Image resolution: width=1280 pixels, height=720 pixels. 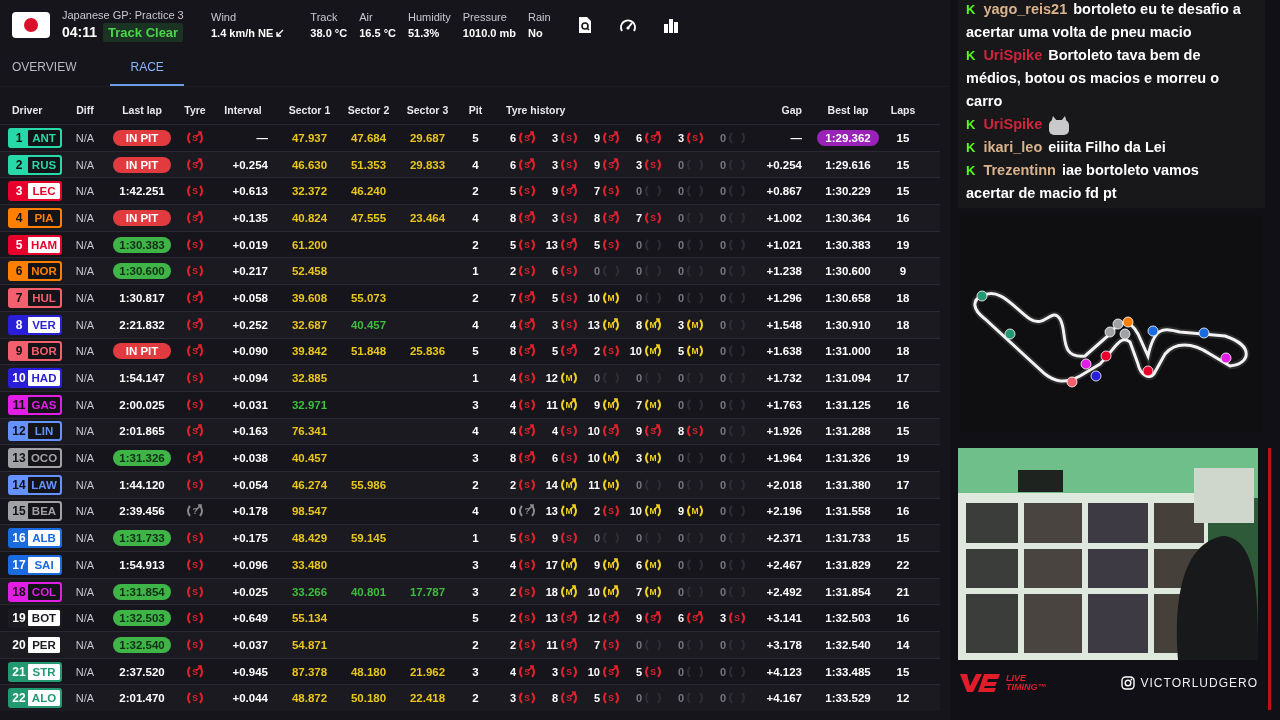 I want to click on sector-time: 48.872, so click(x=309, y=698).